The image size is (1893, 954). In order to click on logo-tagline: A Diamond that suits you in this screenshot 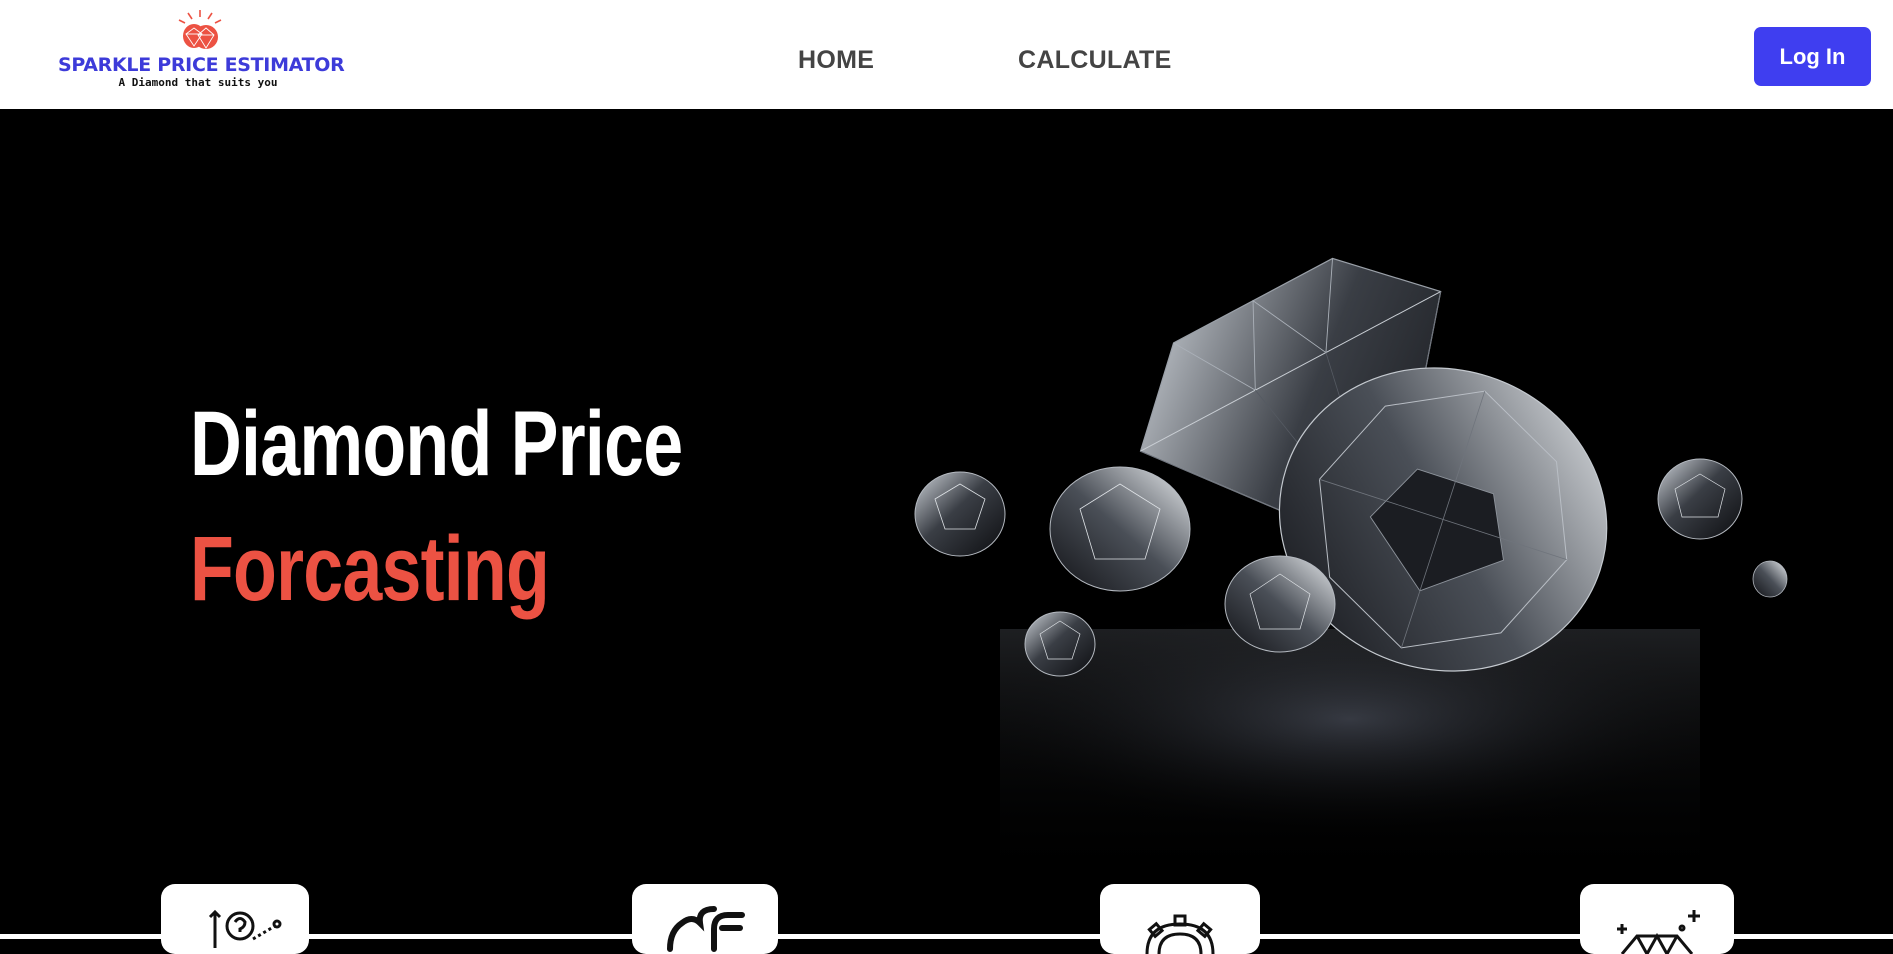, I will do `click(198, 82)`.